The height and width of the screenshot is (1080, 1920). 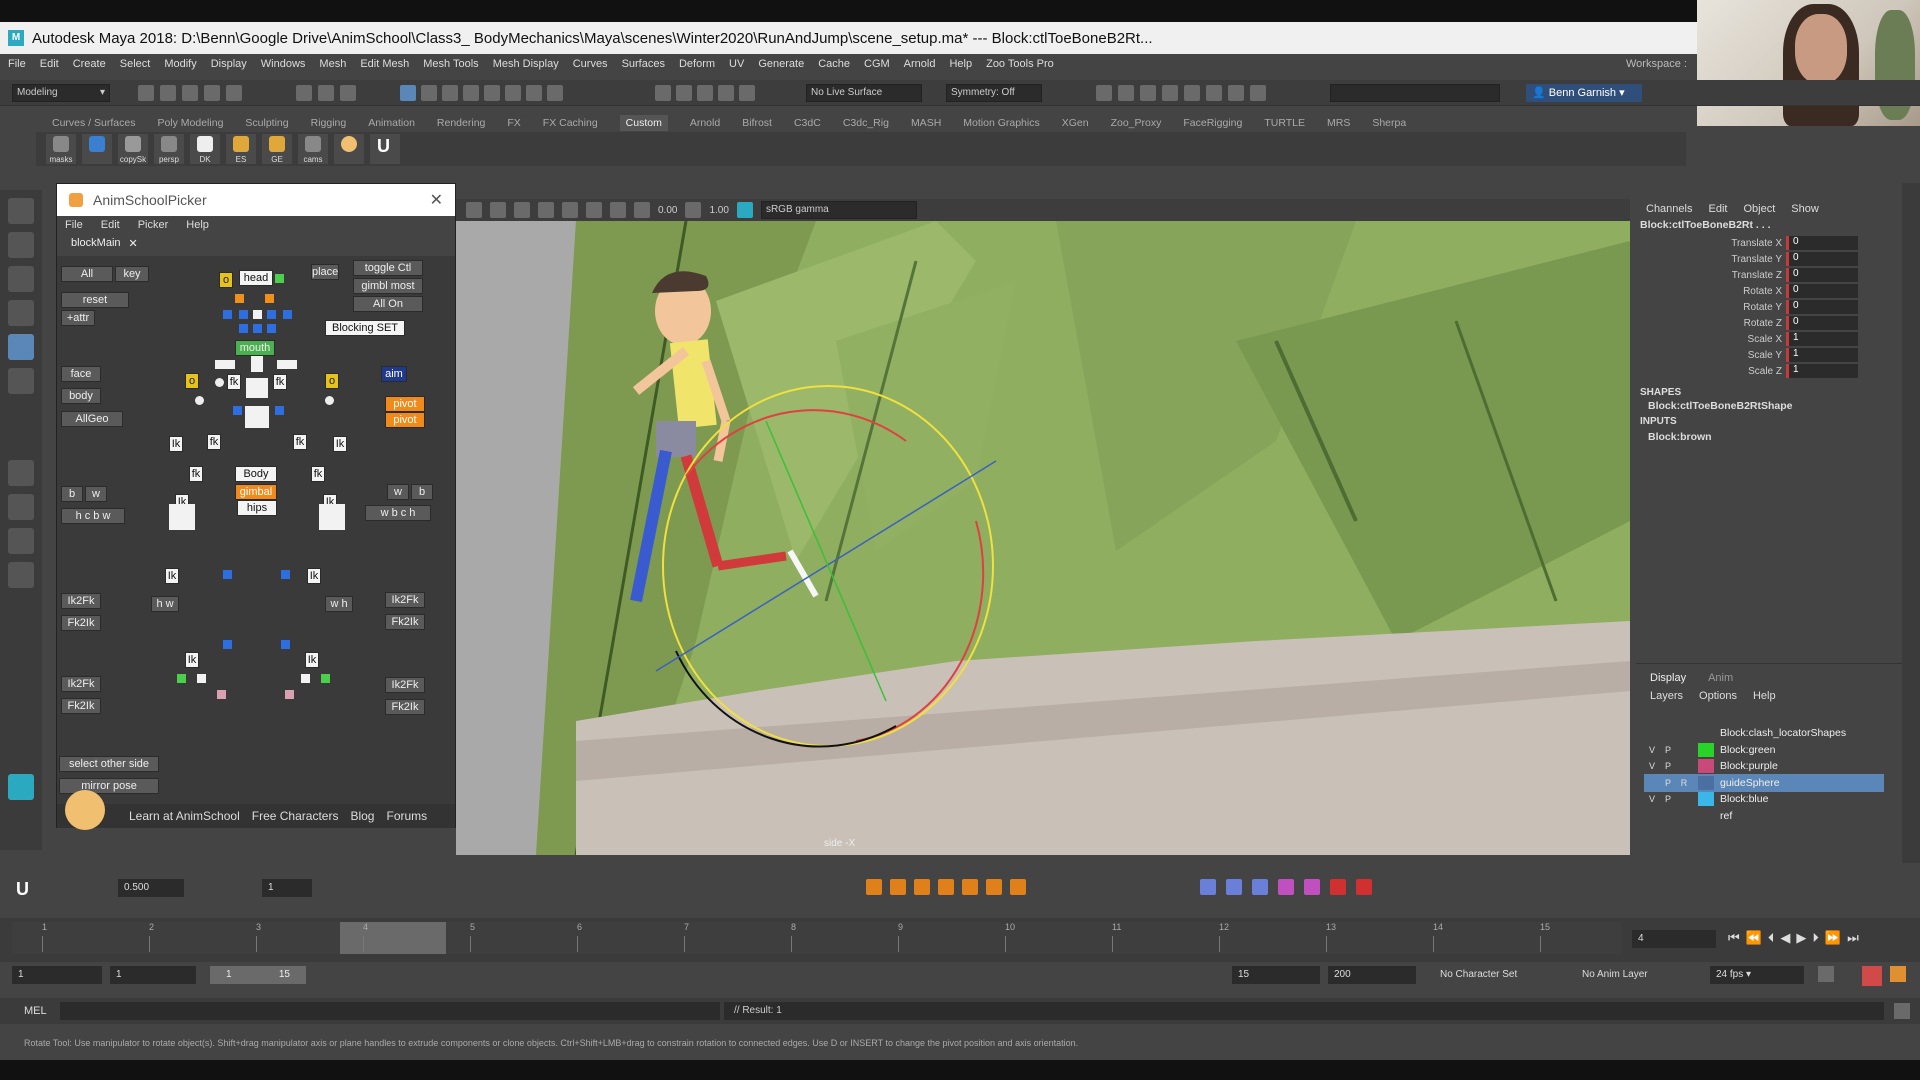 I want to click on redo-icon, so click(x=234, y=93).